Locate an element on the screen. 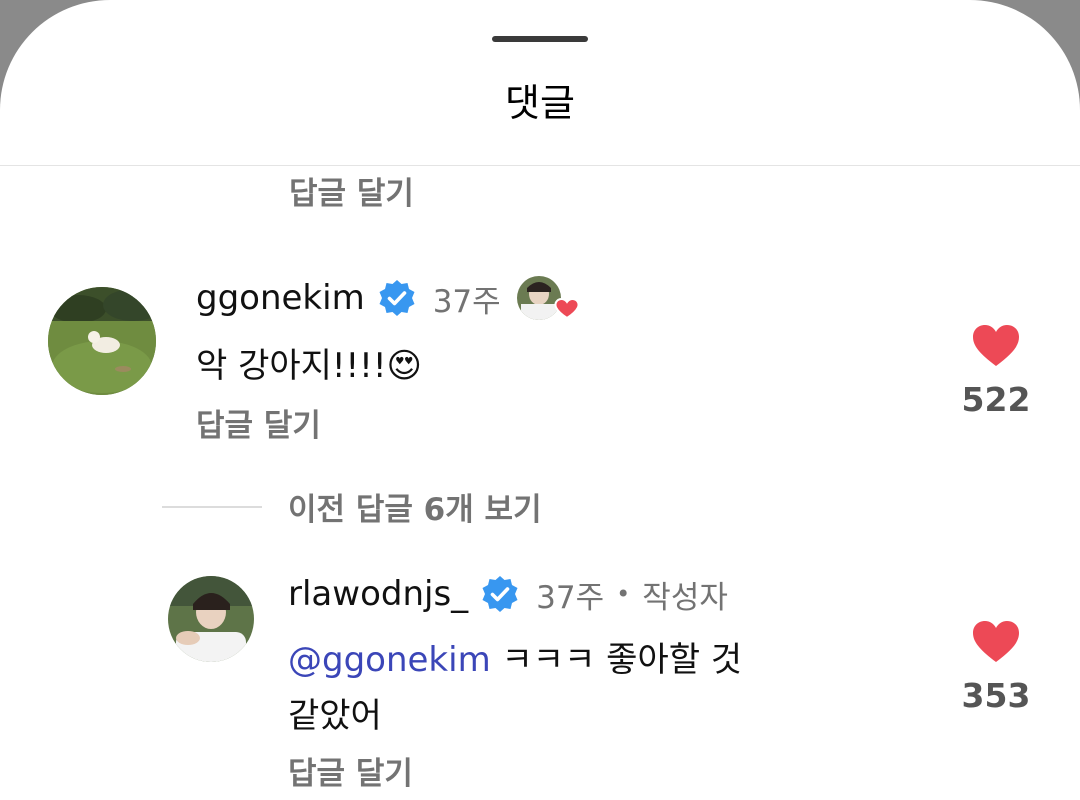 This screenshot has width=1080, height=800. view-previous-replies-label: 이전 답글 6개 보기 is located at coordinates (415, 506).